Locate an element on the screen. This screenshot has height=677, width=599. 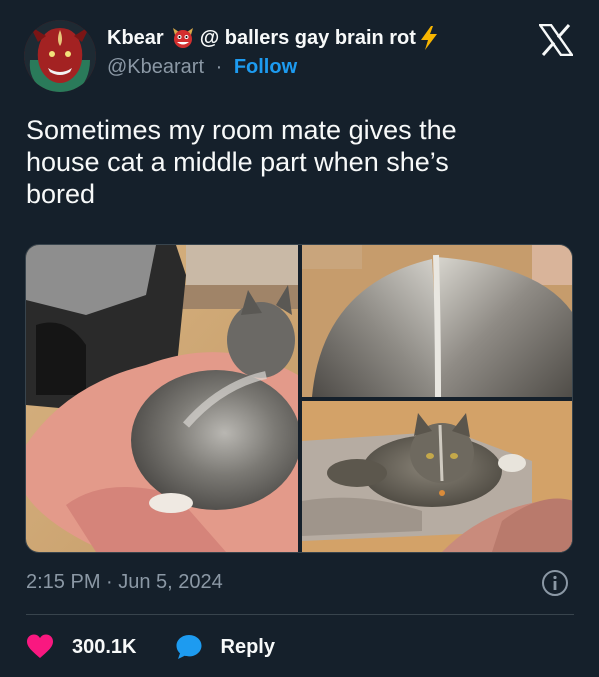
likes-count: 300.1K is located at coordinates (104, 647).